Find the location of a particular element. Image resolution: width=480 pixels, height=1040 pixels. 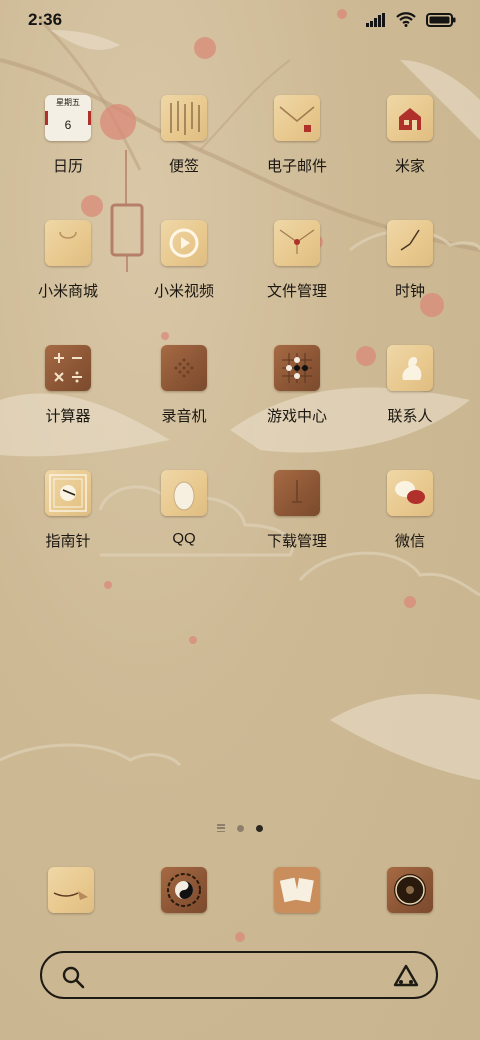

calendar-icon: 星期五 6 is located at coordinates (68, 118).